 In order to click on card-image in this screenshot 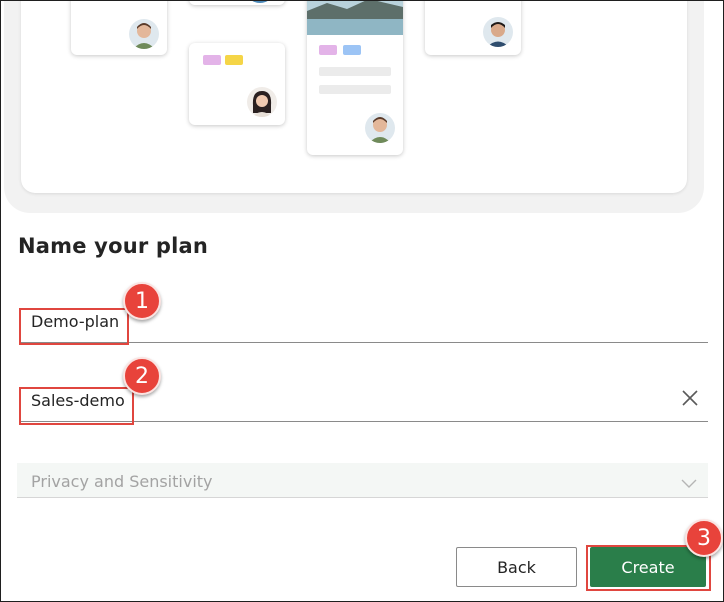, I will do `click(355, 18)`.